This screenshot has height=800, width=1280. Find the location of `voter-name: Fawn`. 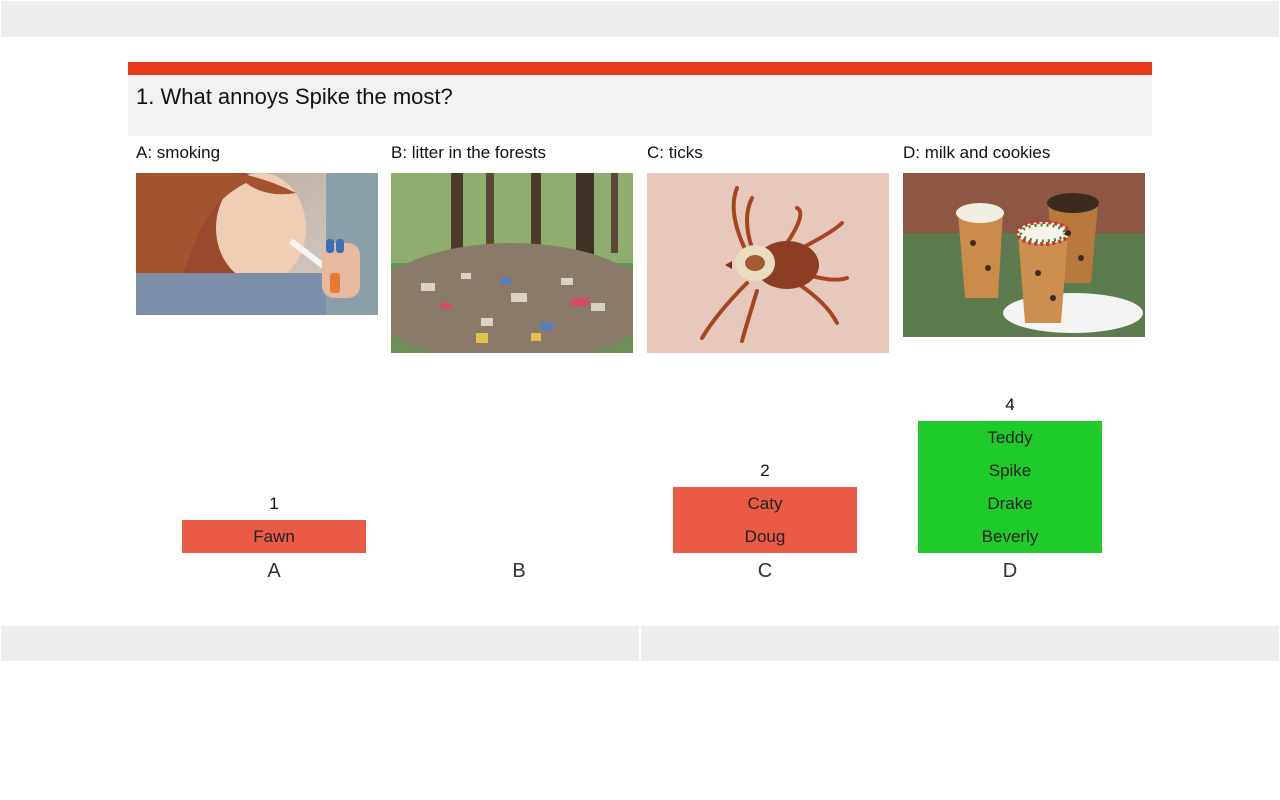

voter-name: Fawn is located at coordinates (274, 536).